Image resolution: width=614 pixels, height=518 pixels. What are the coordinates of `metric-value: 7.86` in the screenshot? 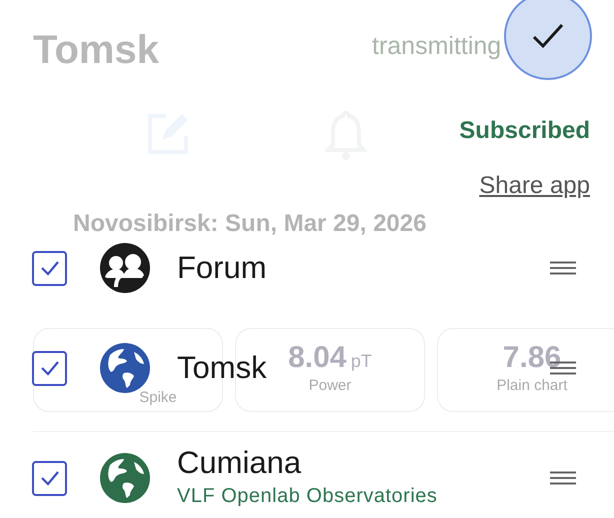 It's located at (532, 357).